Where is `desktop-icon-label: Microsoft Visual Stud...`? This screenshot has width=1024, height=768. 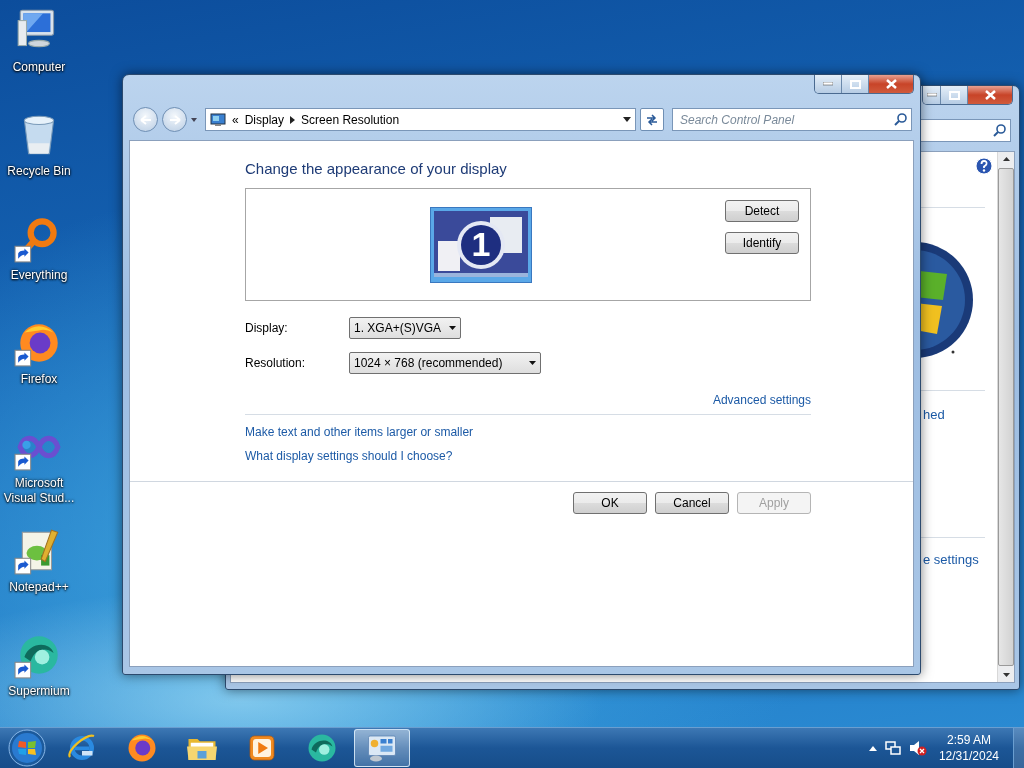
desktop-icon-label: Microsoft Visual Stud... is located at coordinates (39, 491).